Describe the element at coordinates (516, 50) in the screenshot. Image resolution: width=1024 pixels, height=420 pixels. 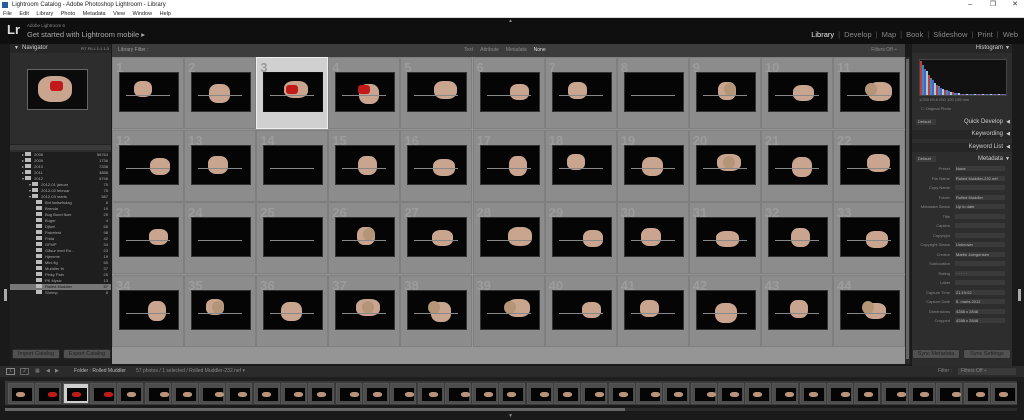
I see `filter-option-metadata: Metadata` at that location.